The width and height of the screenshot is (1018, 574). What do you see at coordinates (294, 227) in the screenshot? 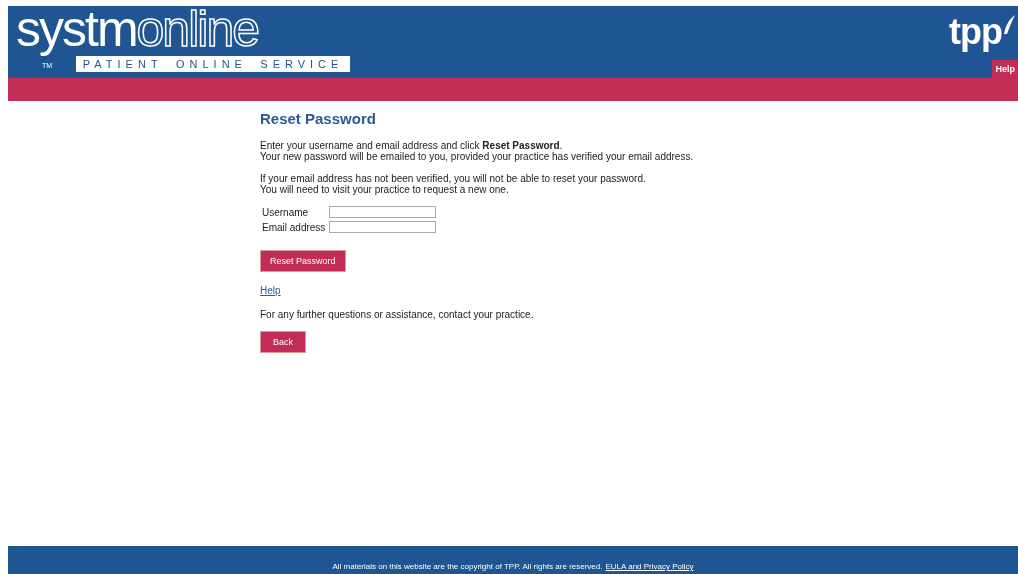
I see `field-label: Email address` at bounding box center [294, 227].